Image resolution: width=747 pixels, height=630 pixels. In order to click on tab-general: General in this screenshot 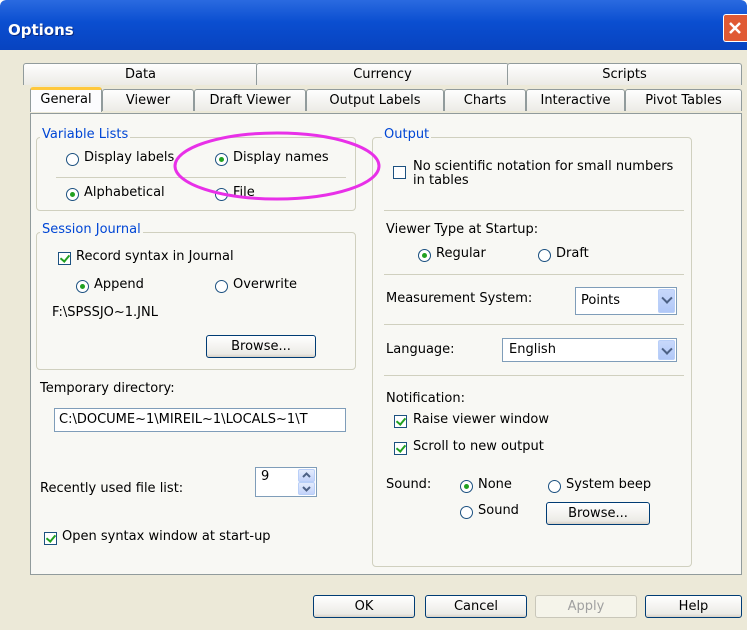, I will do `click(66, 99)`.